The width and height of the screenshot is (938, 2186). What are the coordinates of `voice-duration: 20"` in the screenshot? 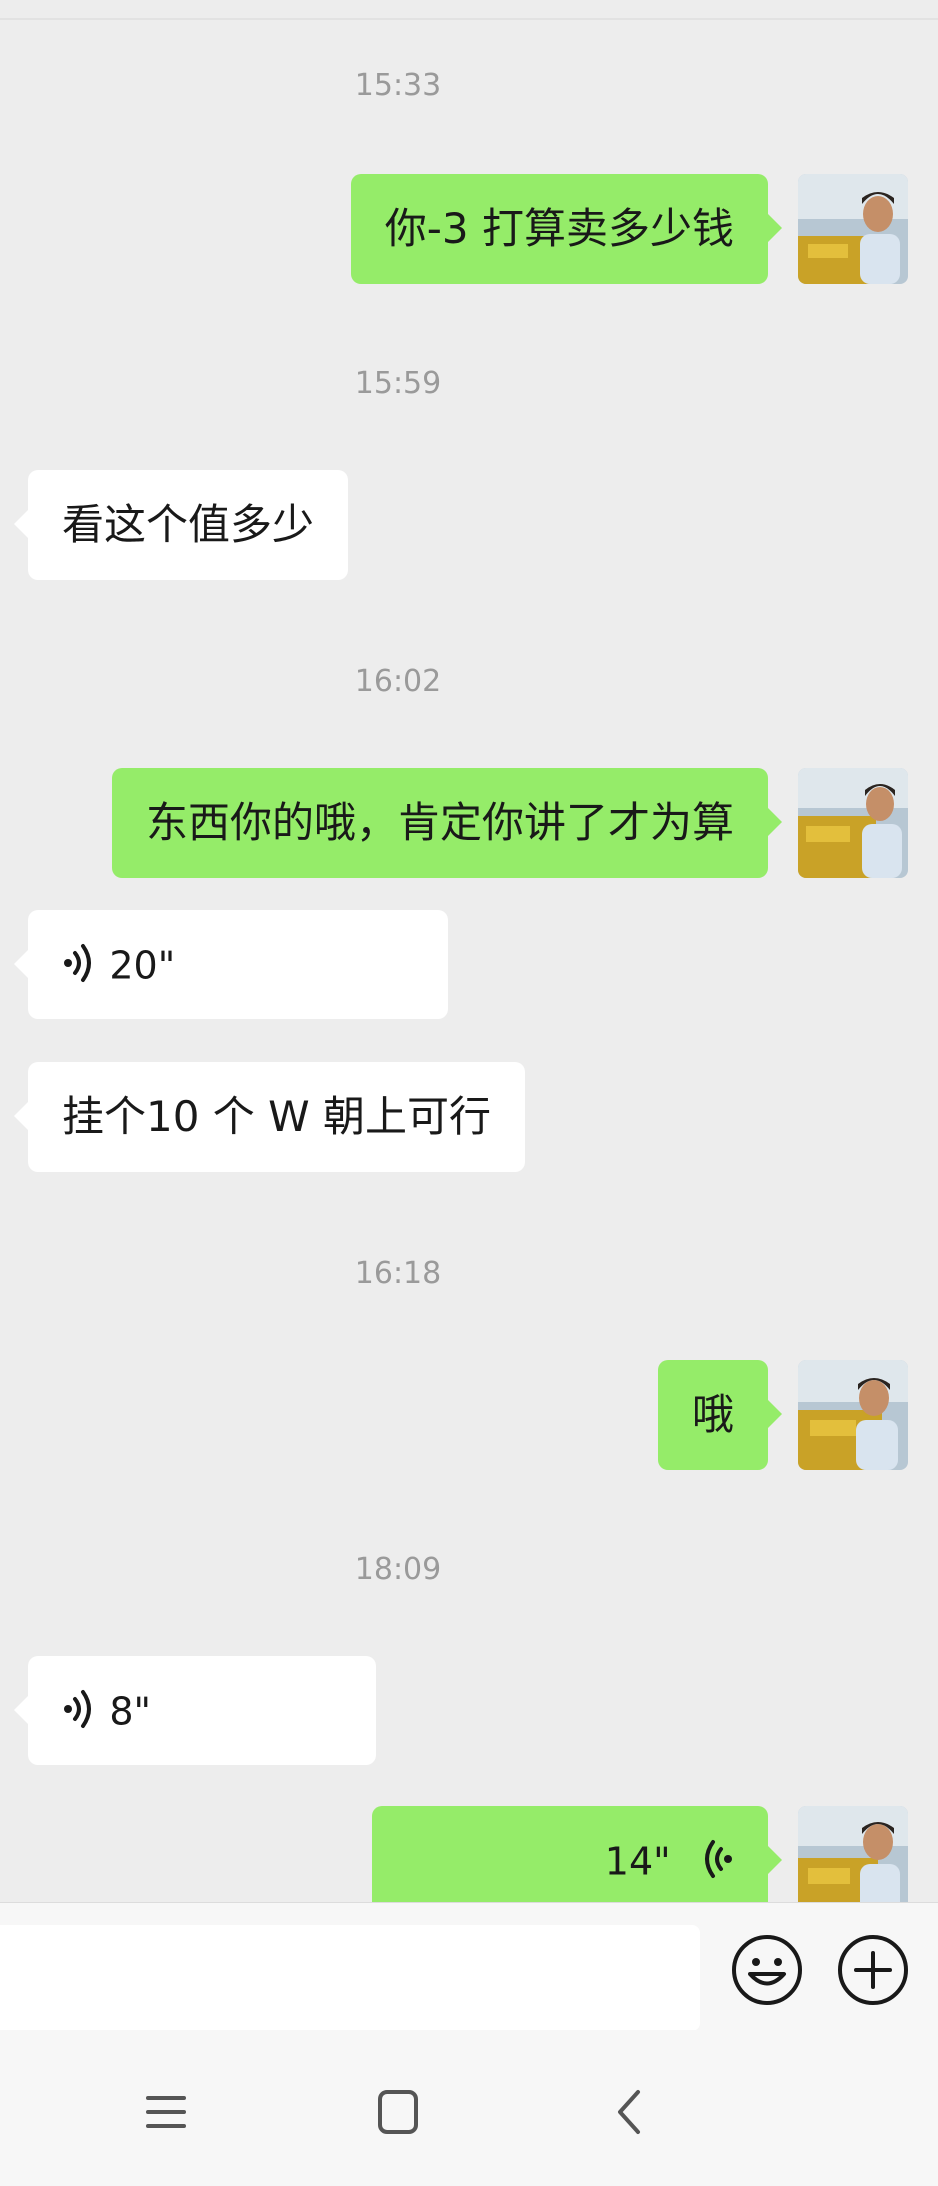 It's located at (142, 965).